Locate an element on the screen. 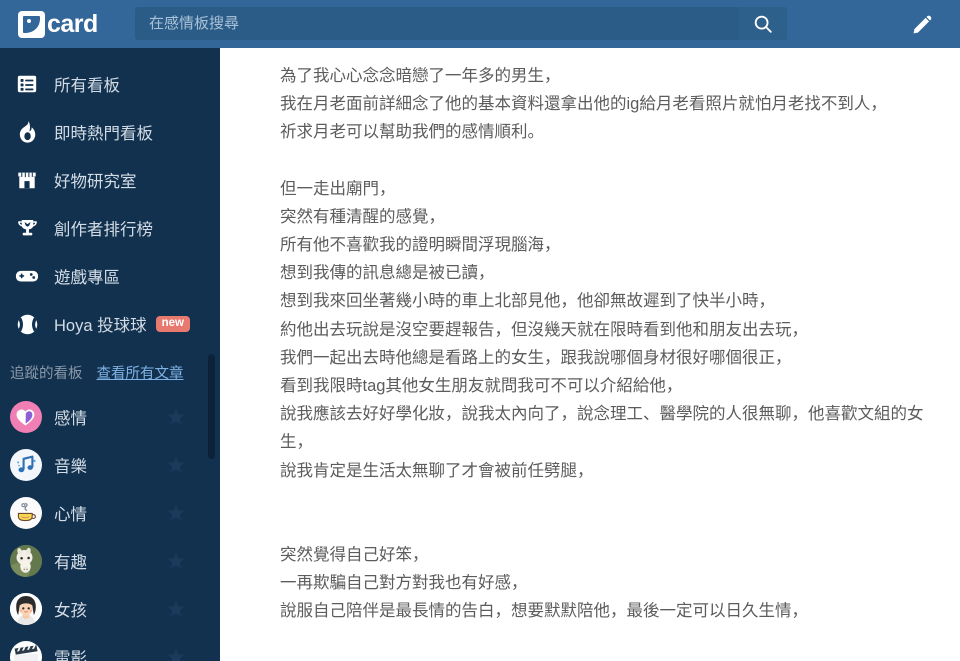 The image size is (960, 661). baseball-icon is located at coordinates (27, 324).